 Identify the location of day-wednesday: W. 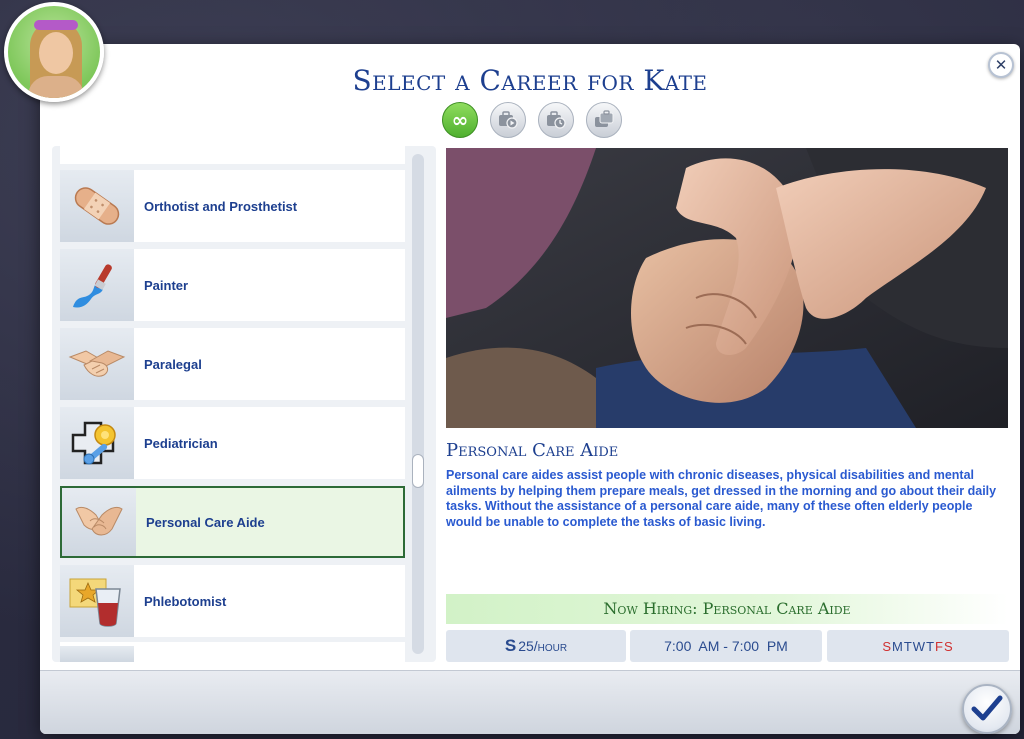
(919, 646).